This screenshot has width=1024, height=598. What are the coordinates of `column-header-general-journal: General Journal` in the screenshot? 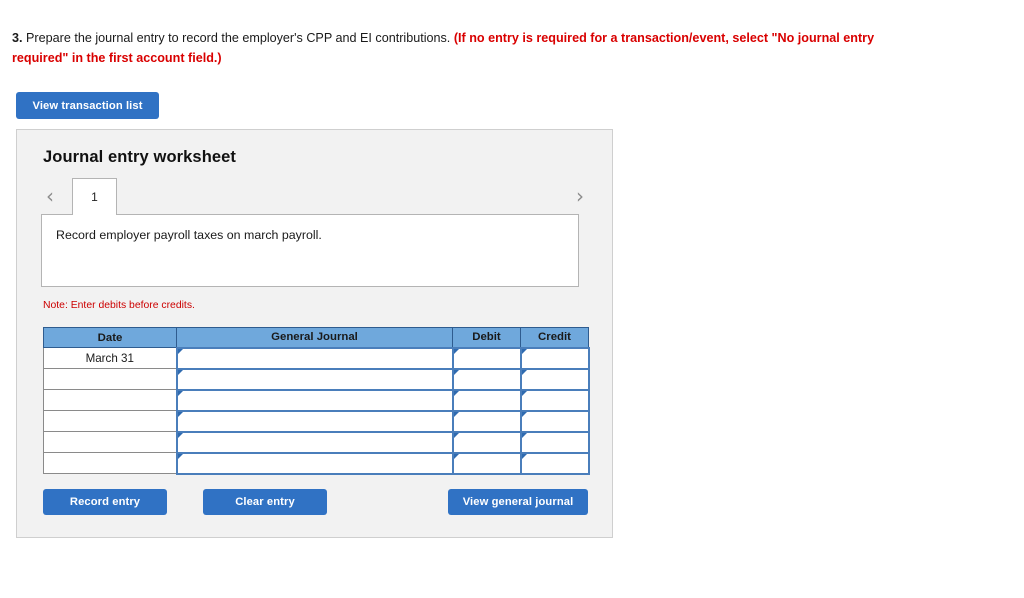 It's located at (314, 337).